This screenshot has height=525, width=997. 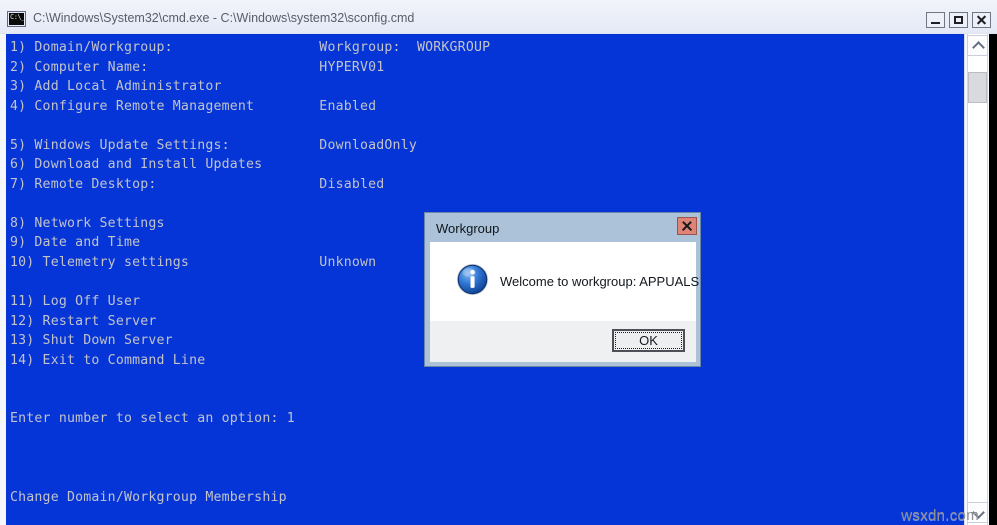 I want to click on ok-button-label: OK, so click(x=648, y=340).